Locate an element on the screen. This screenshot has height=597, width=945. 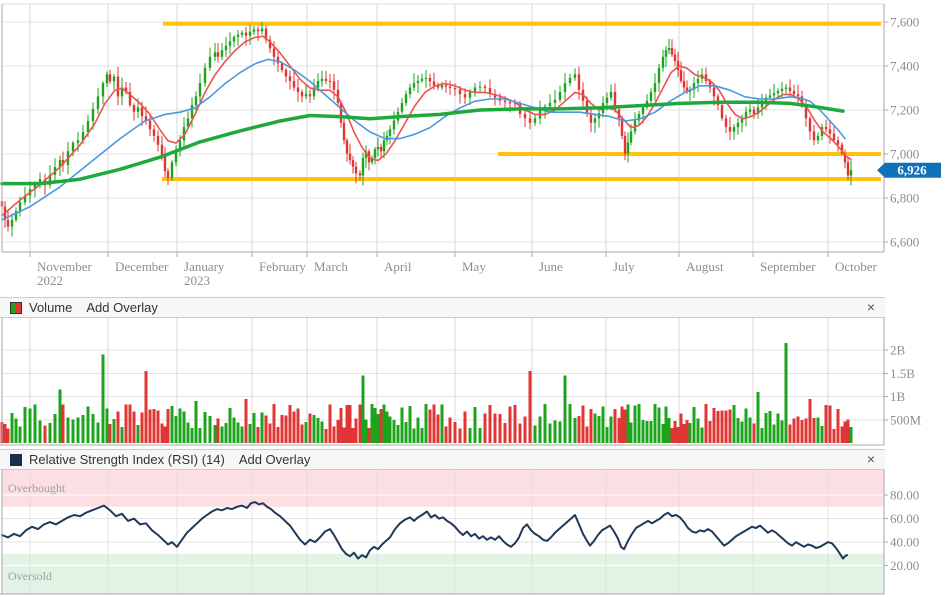
x-axis-label: April is located at coordinates (398, 266).